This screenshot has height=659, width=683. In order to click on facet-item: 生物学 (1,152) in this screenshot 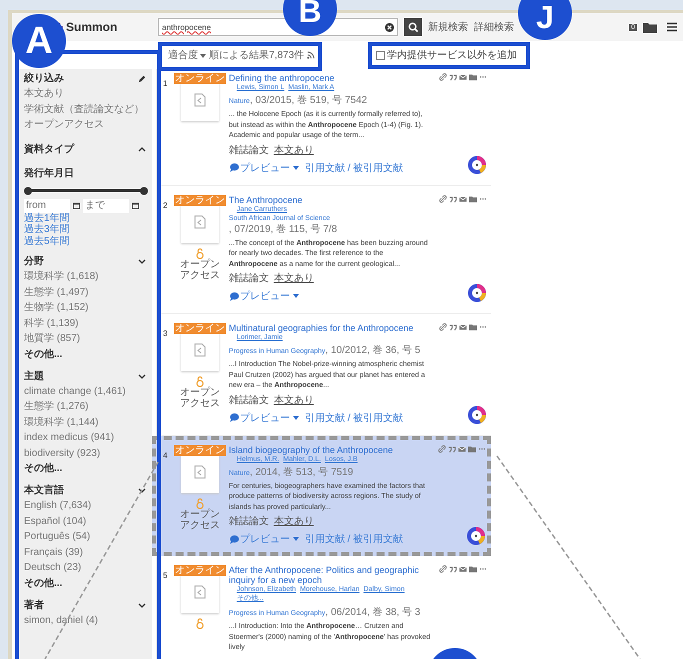, I will do `click(85, 308)`.